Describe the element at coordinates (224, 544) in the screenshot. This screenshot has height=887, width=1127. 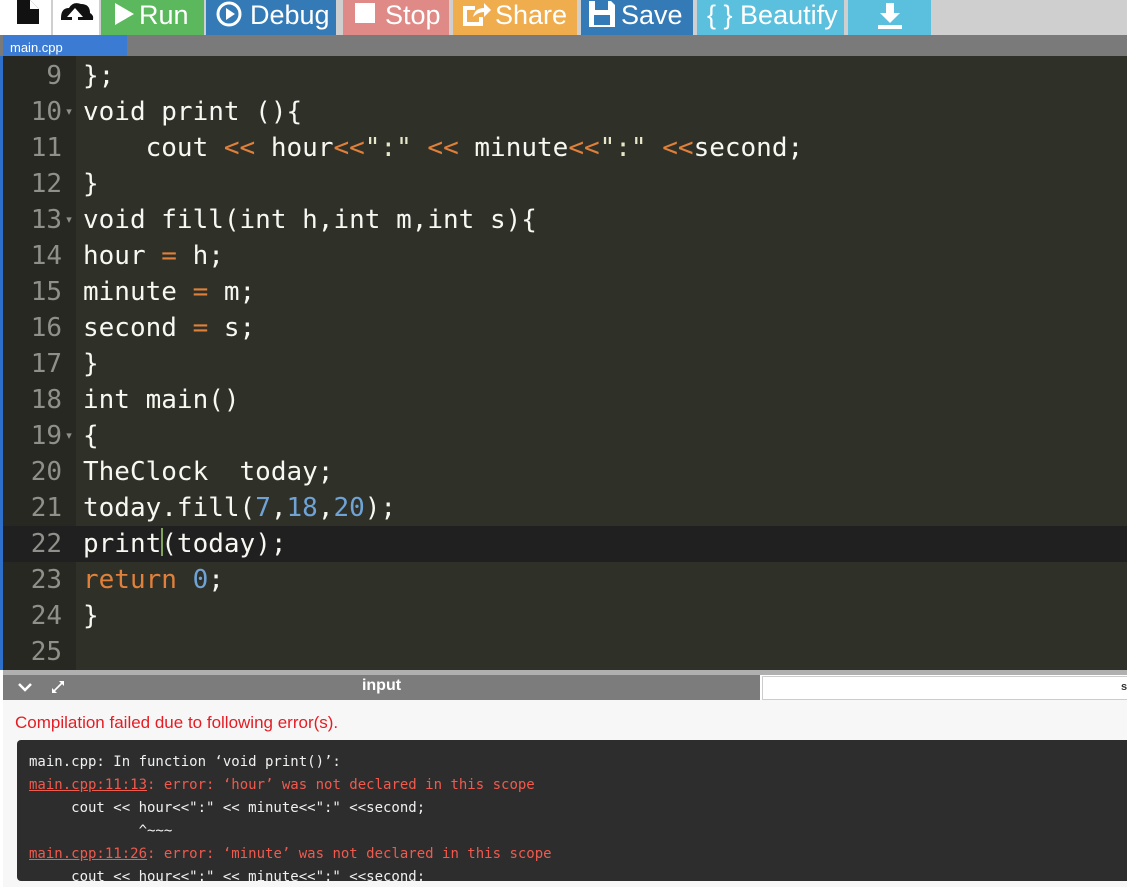
I see `code-token: (today);` at that location.